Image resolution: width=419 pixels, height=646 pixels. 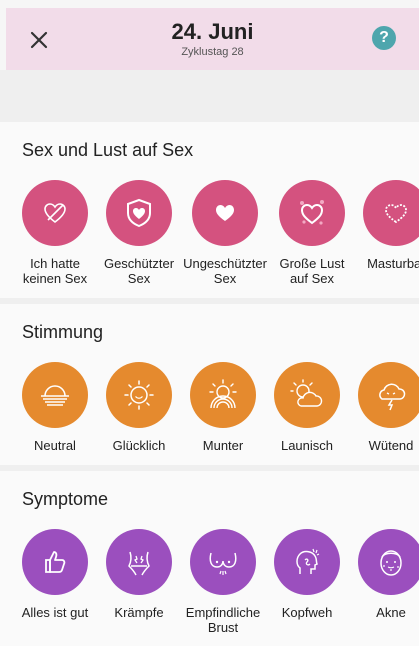 I want to click on sun-cloud-icon, so click(x=306, y=393).